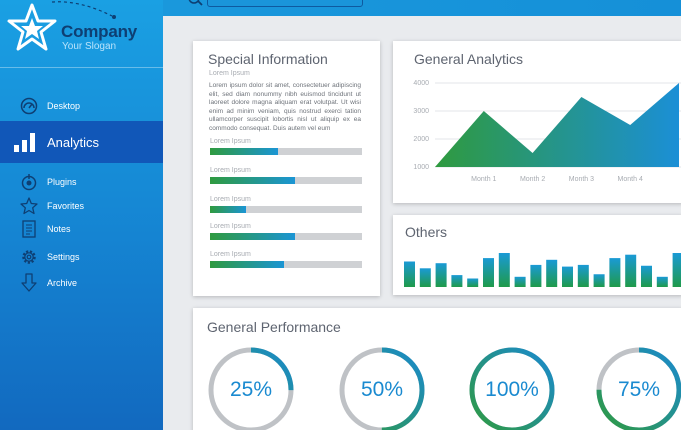 The width and height of the screenshot is (681, 430). I want to click on sidebar-item-label: Settings, so click(63, 257).